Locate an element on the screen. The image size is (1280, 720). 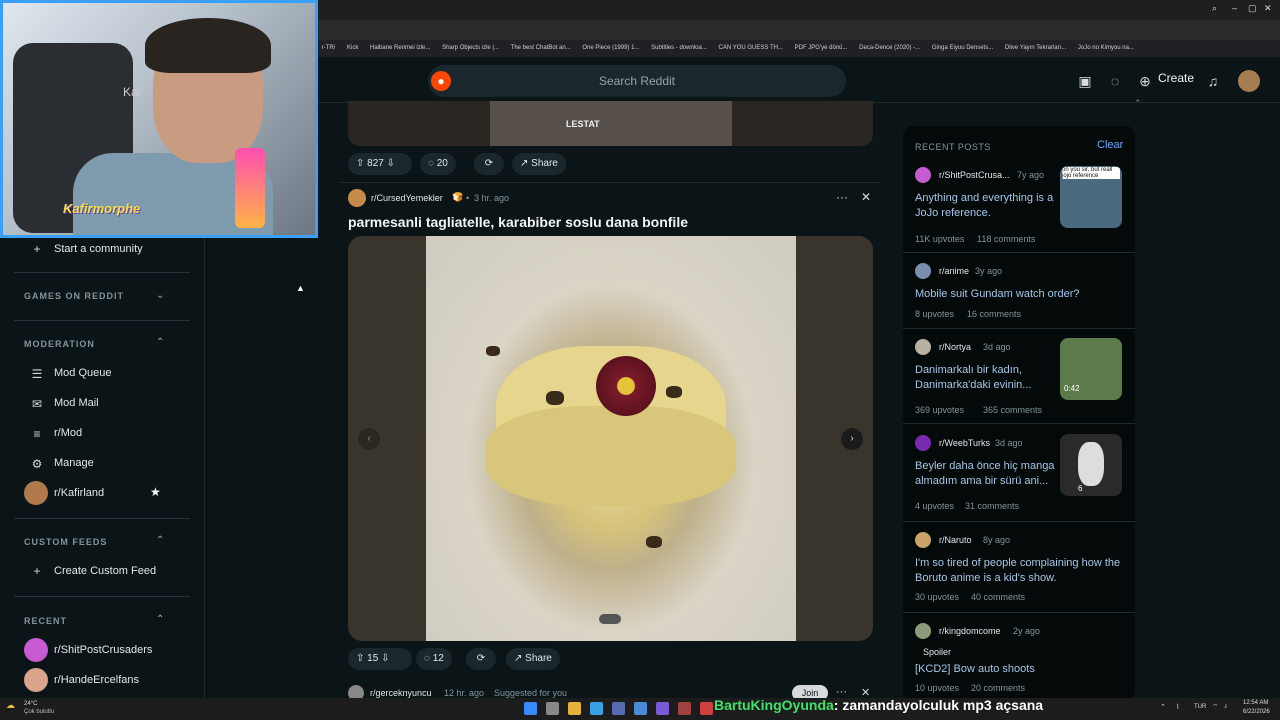
sidebar-item-mod-mail: Mod Mail is located at coordinates (76, 403).